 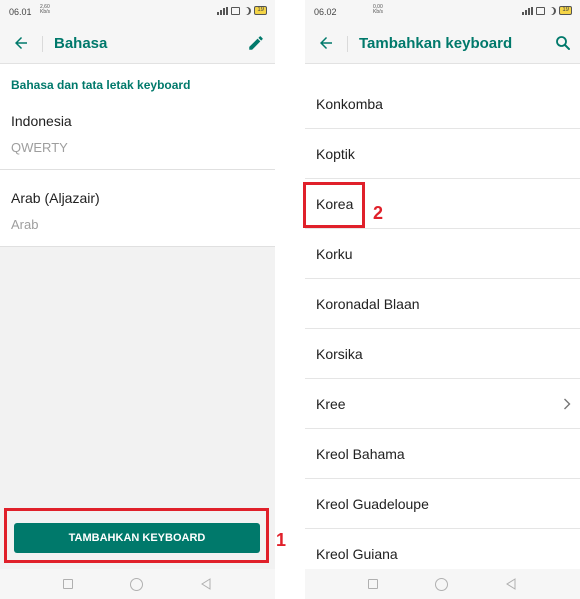 What do you see at coordinates (334, 254) in the screenshot?
I see `list-item-label: Korku` at bounding box center [334, 254].